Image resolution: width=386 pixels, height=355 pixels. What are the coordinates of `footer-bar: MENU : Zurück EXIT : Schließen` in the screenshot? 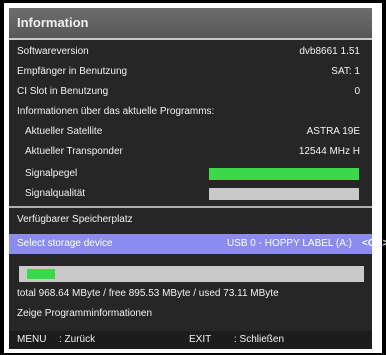 It's located at (190, 340).